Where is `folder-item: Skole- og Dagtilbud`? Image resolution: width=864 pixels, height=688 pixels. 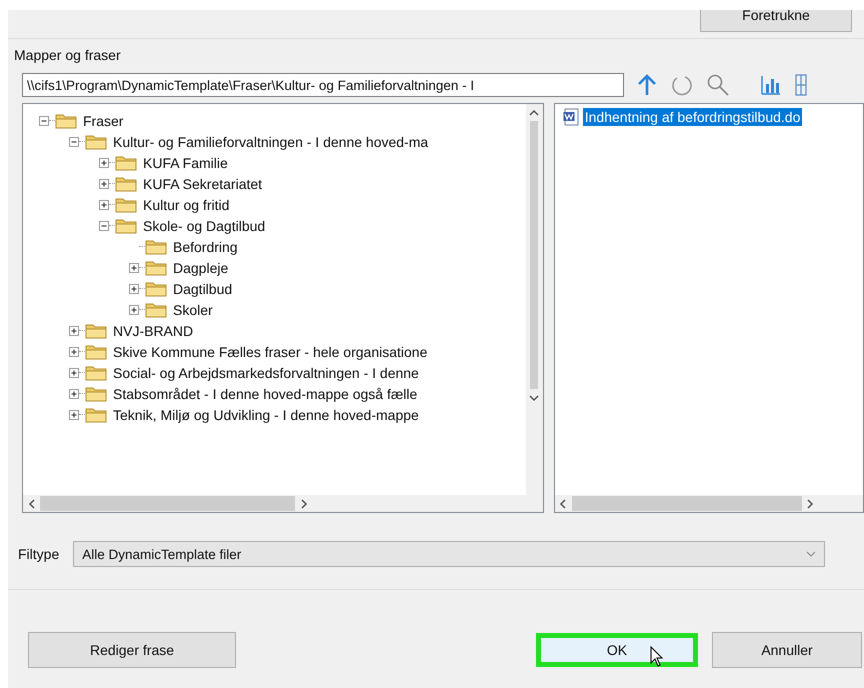
folder-item: Skole- og Dagtilbud is located at coordinates (204, 226).